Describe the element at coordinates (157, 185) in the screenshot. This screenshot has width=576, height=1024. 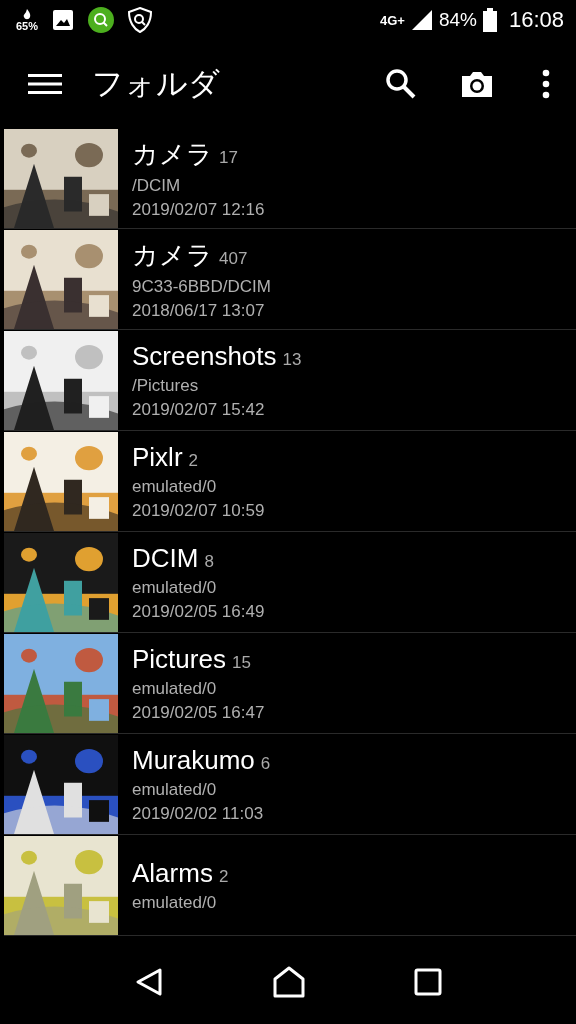
I see `folder-path: /DCIM` at that location.